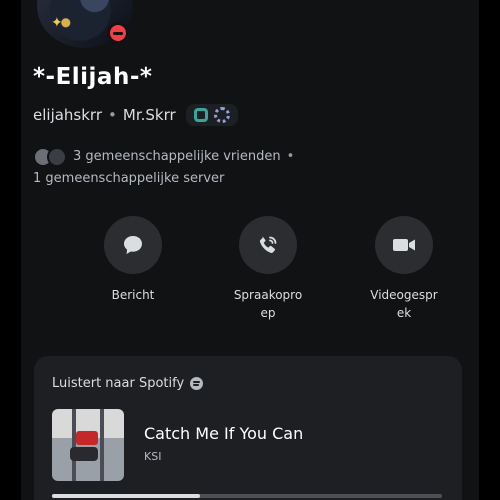  I want to click on message-button: Bericht, so click(133, 260).